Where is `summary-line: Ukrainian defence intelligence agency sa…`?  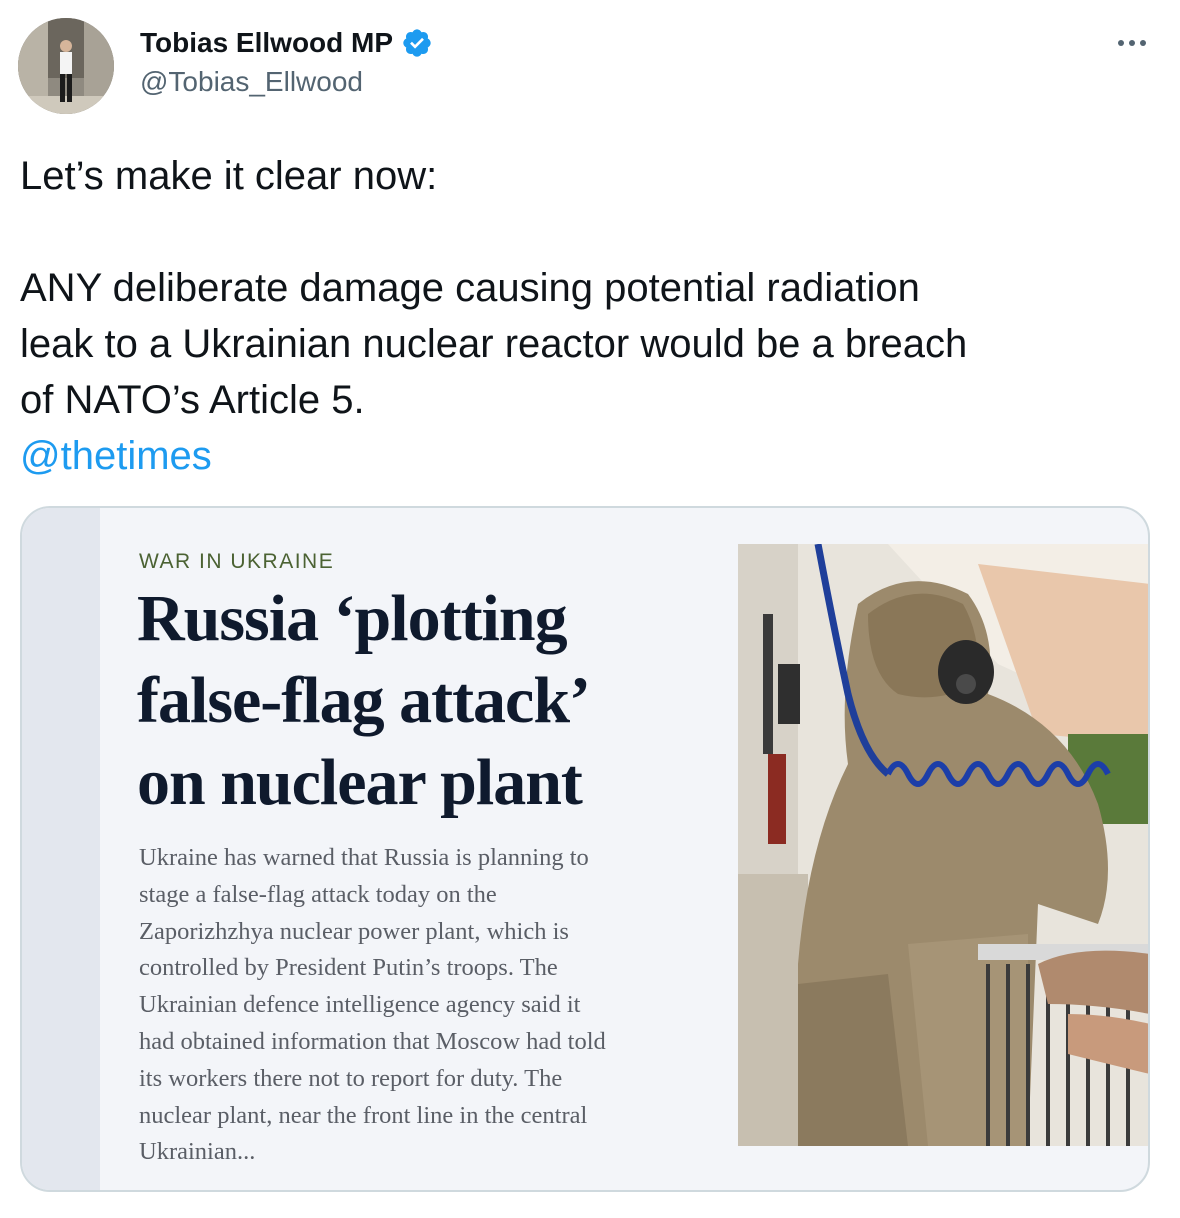 summary-line: Ukrainian defence intelligence agency sa… is located at coordinates (360, 1005).